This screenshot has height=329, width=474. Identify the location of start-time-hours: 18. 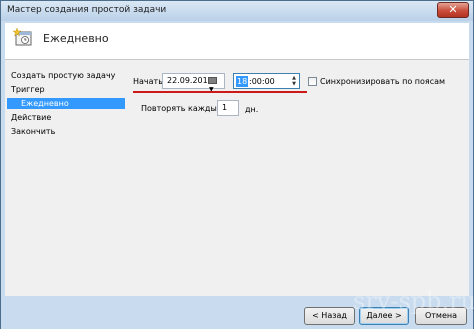
(242, 81).